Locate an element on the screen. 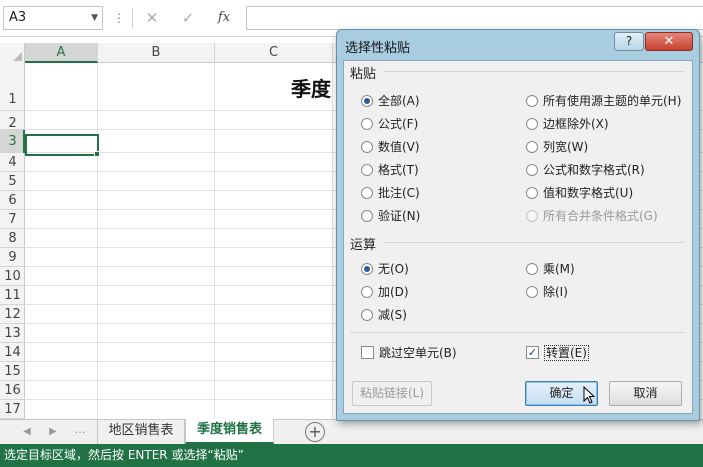 Image resolution: width=703 pixels, height=467 pixels. row-header-10: 10 is located at coordinates (12, 276).